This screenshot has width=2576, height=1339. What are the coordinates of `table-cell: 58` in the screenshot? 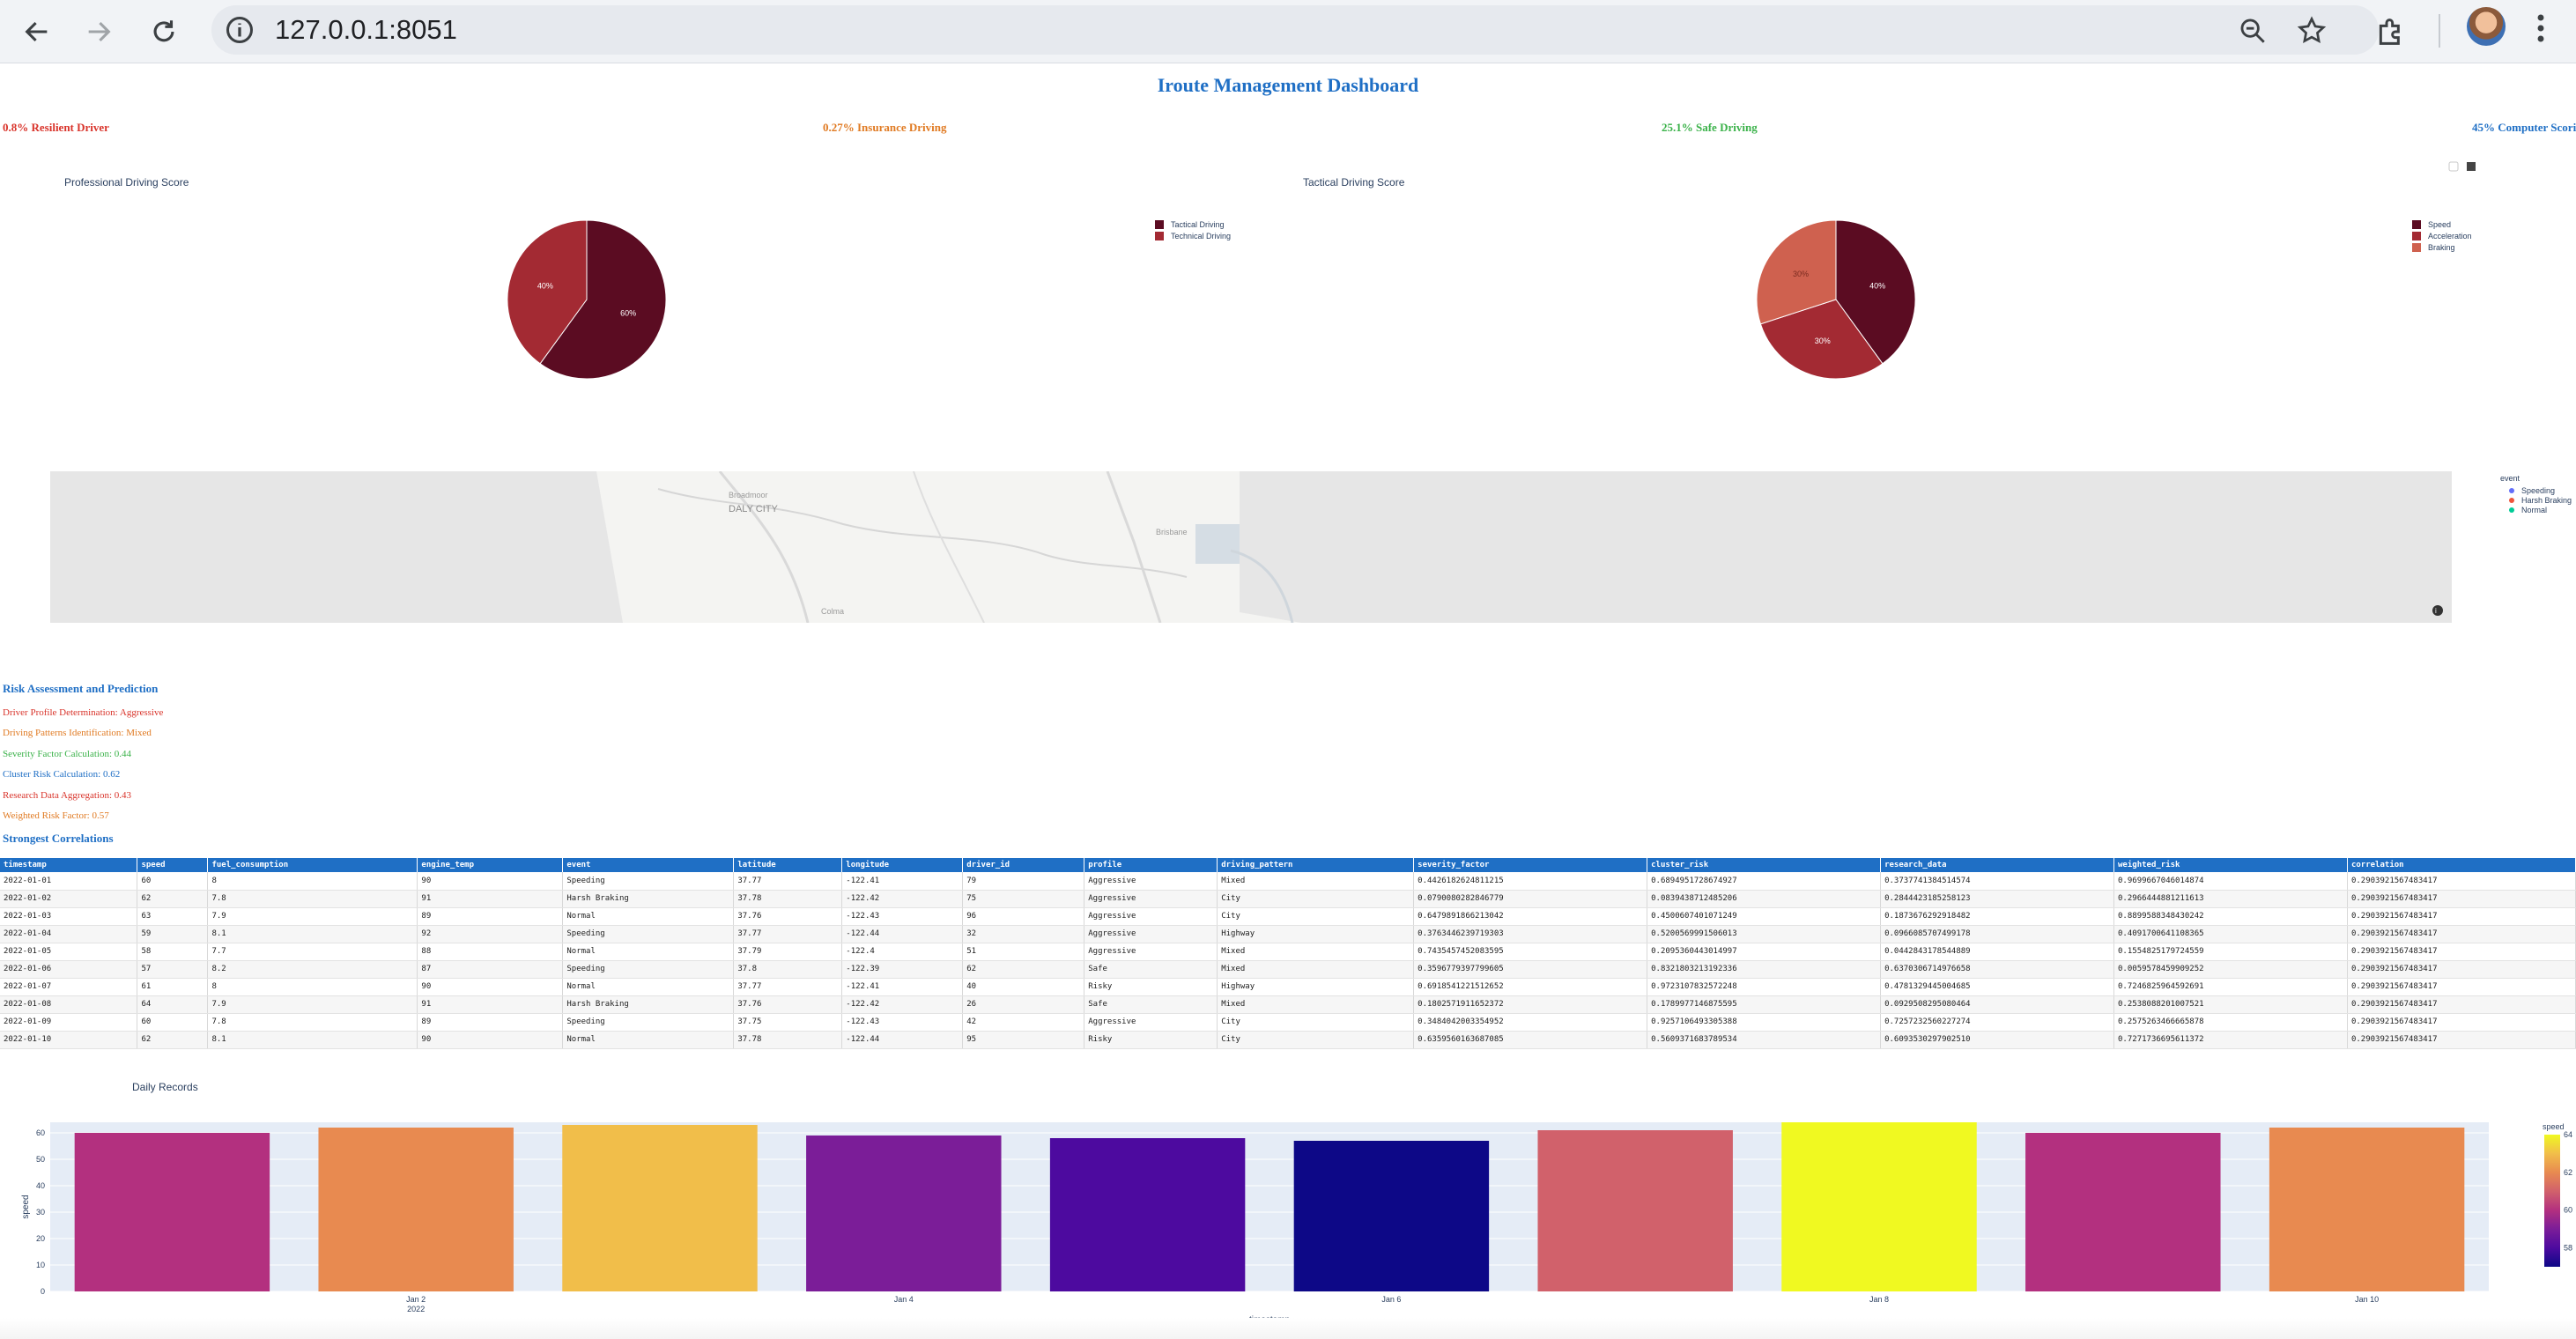 It's located at (173, 952).